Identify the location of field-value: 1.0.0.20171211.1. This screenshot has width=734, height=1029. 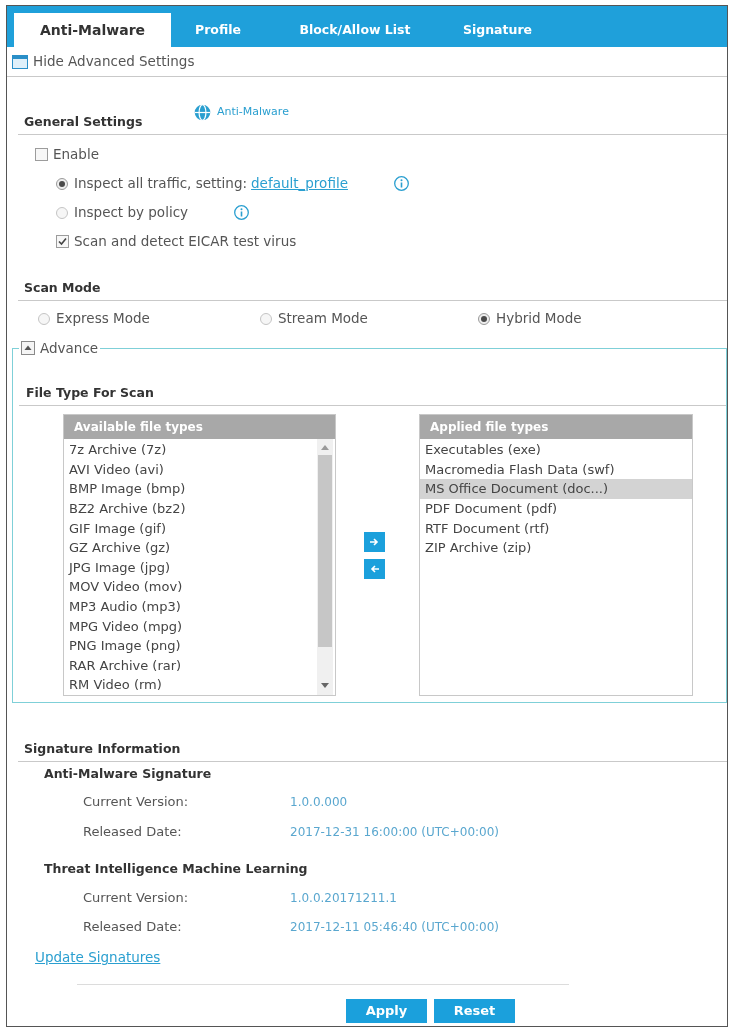
(343, 898).